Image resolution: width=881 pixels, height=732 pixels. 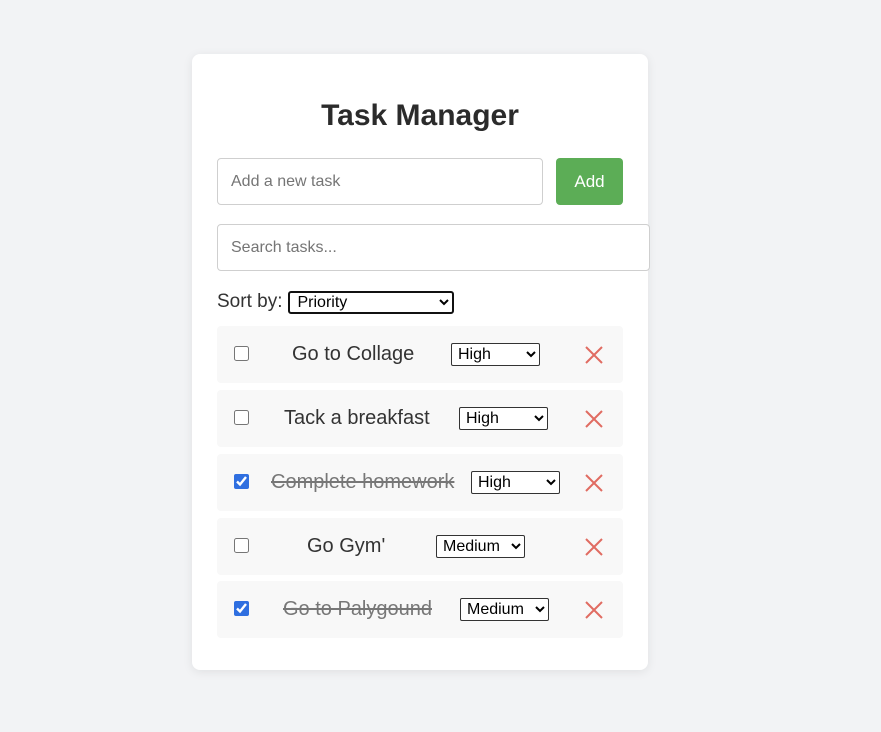 I want to click on task-item: Go Gym' Medium, so click(x=420, y=546).